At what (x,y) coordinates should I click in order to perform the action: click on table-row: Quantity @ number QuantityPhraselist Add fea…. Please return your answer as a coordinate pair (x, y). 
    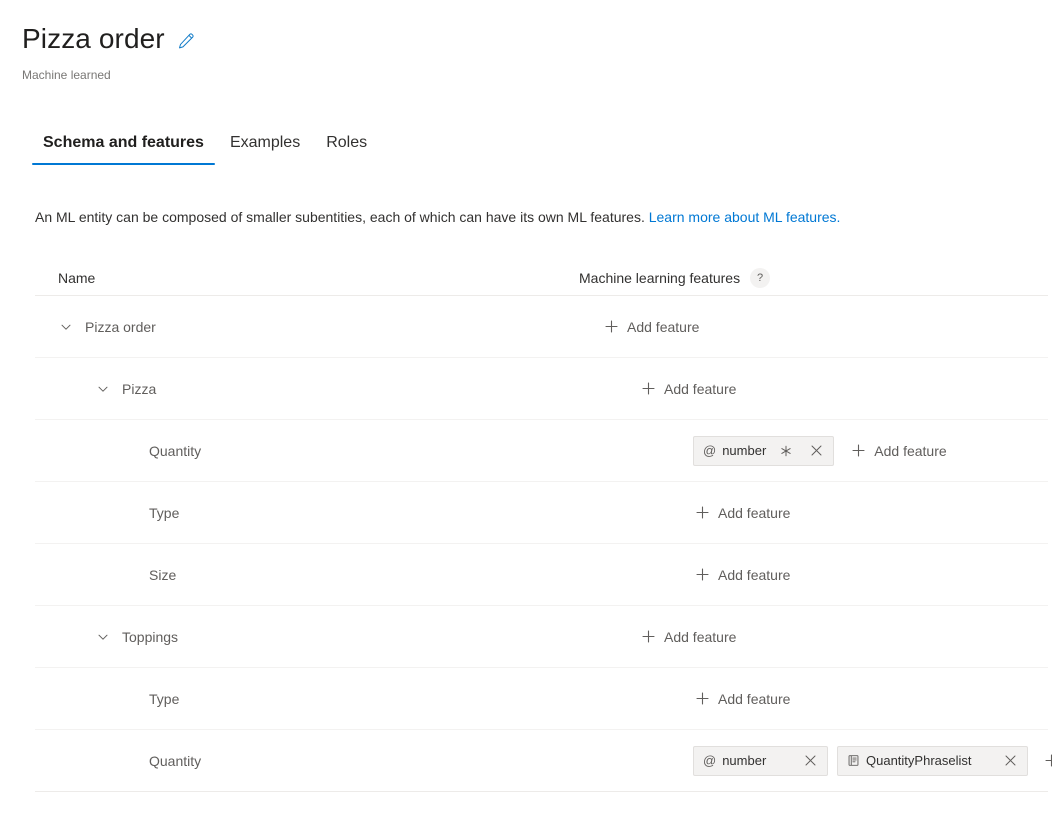
    Looking at the image, I should click on (543, 761).